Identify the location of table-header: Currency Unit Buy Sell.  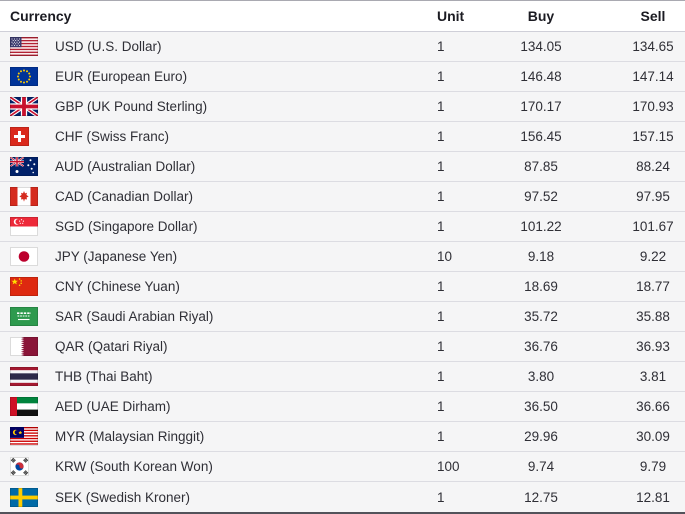
(342, 16).